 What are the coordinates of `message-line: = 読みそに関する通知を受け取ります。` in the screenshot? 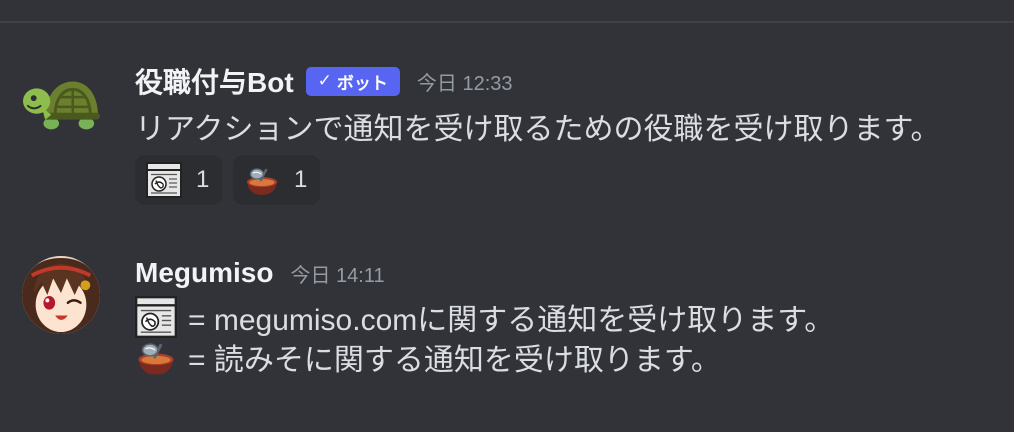 It's located at (428, 357).